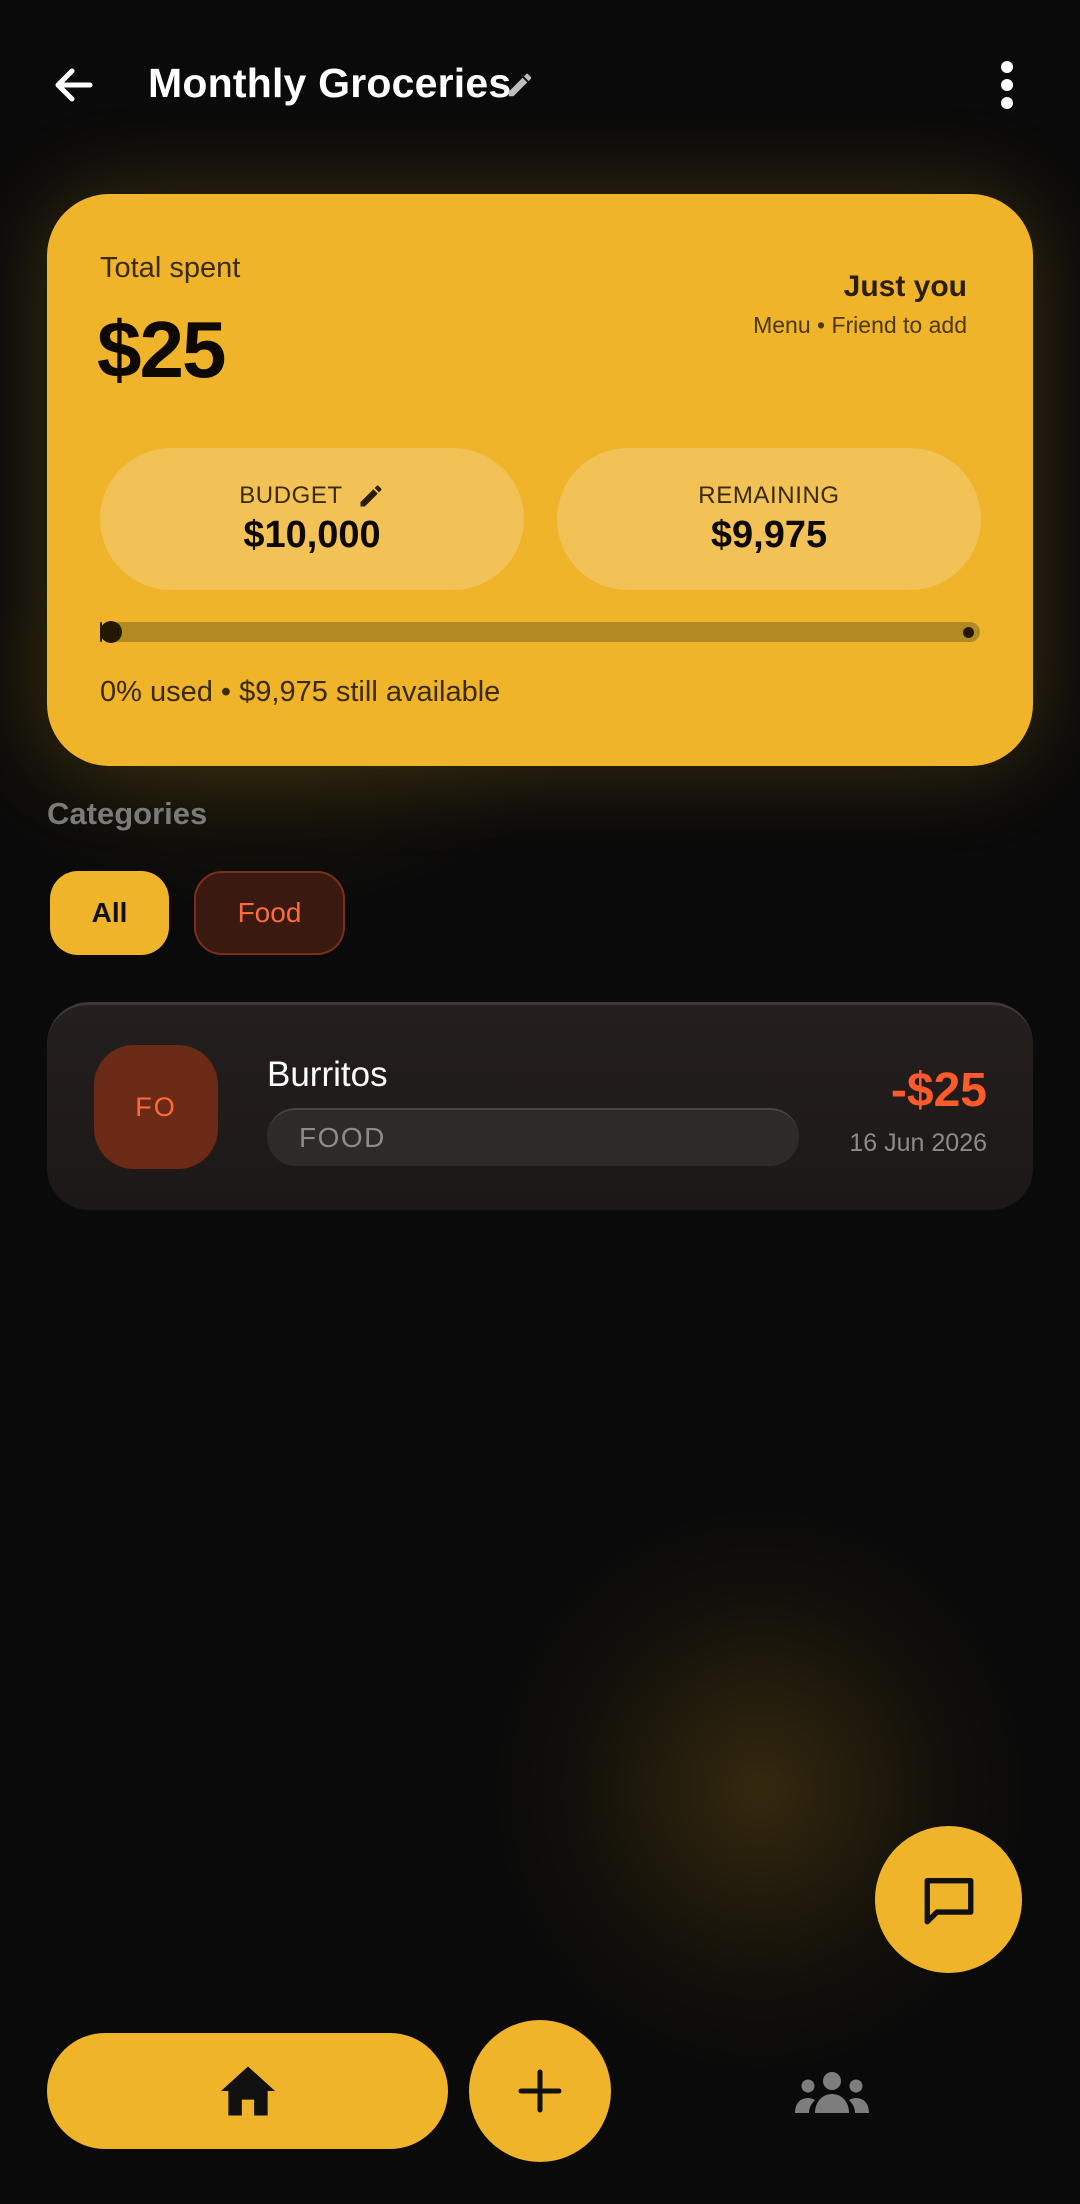 Image resolution: width=1080 pixels, height=2204 pixels. I want to click on total-spent-label: Total spent, so click(170, 268).